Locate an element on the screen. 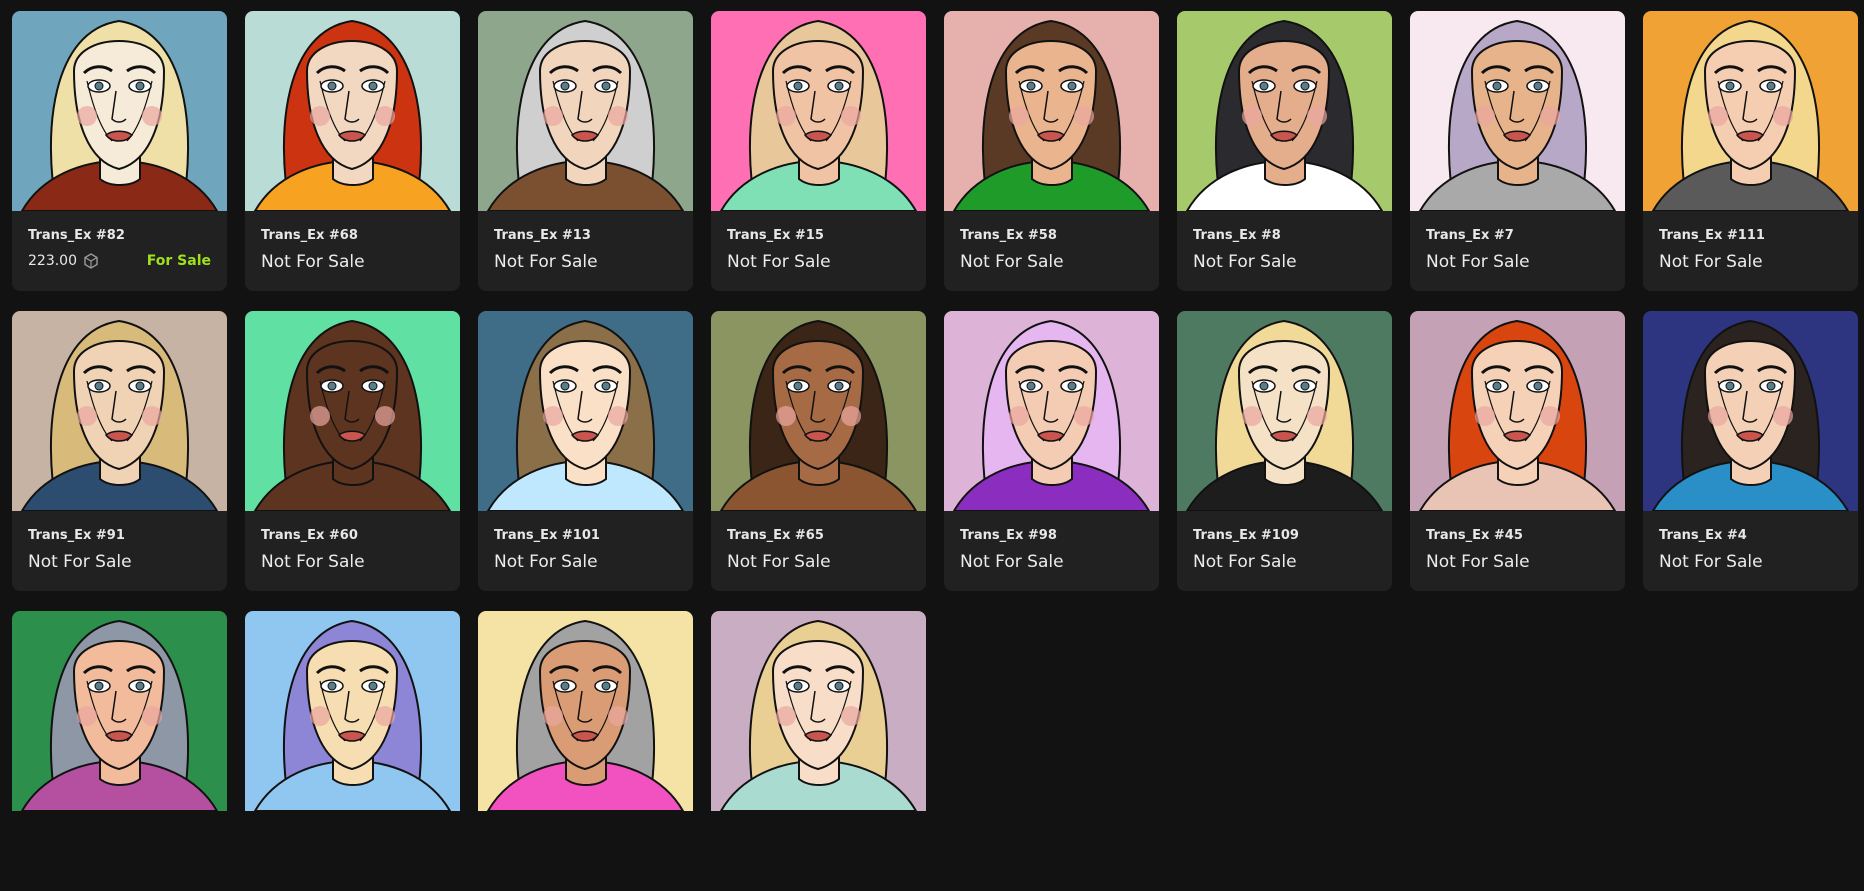 The image size is (1864, 891). nft-name: Trans_Ex #15 is located at coordinates (775, 235).